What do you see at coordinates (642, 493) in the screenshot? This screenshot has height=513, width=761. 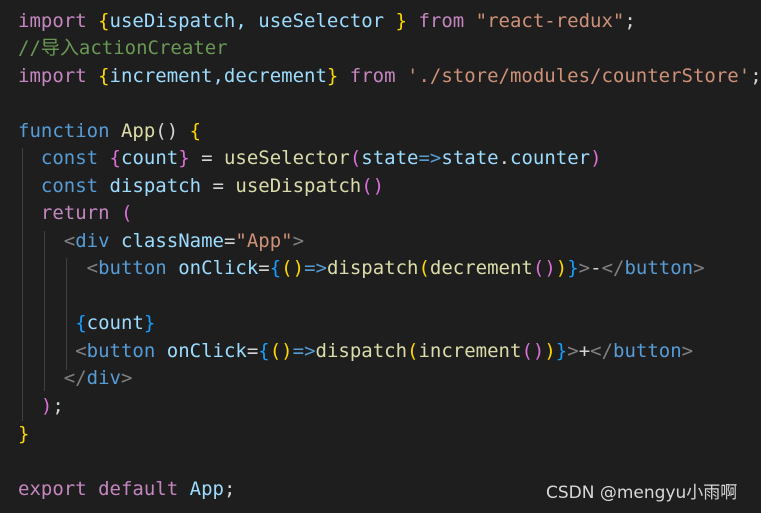 I see `csdn-watermark: CSDN @mengyu小雨啊` at bounding box center [642, 493].